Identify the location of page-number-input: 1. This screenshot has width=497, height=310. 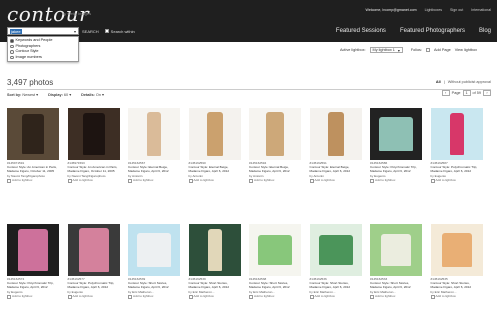
(466, 93).